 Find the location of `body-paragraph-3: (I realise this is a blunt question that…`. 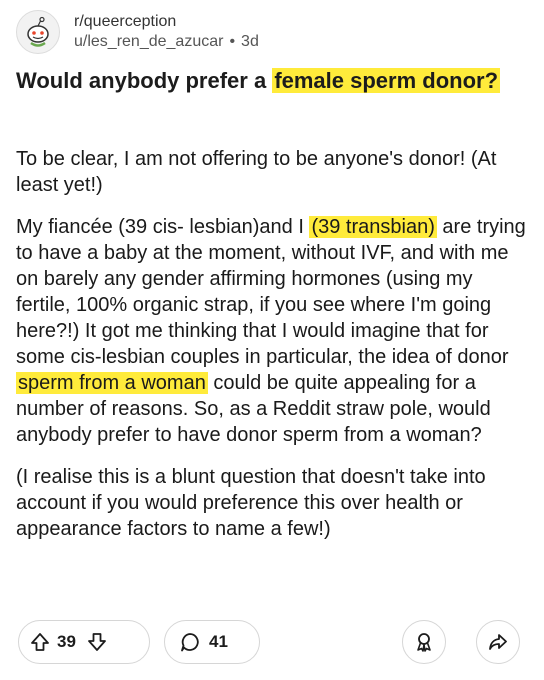

body-paragraph-3: (I realise this is a blunt question that… is located at coordinates (251, 503).